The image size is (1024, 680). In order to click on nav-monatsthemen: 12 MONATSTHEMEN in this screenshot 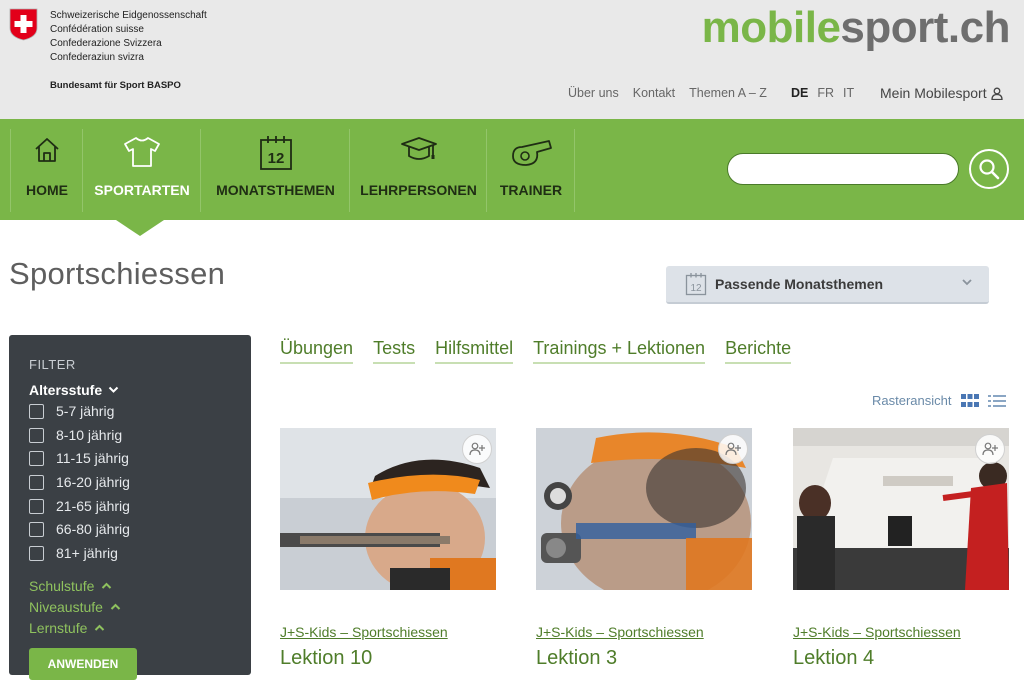, I will do `click(275, 170)`.